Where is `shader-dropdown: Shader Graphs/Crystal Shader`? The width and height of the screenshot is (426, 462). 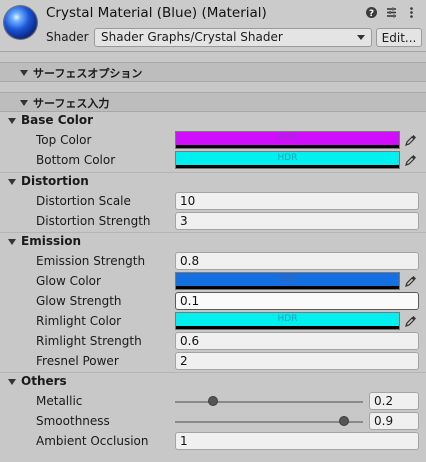 shader-dropdown: Shader Graphs/Crystal Shader is located at coordinates (233, 37).